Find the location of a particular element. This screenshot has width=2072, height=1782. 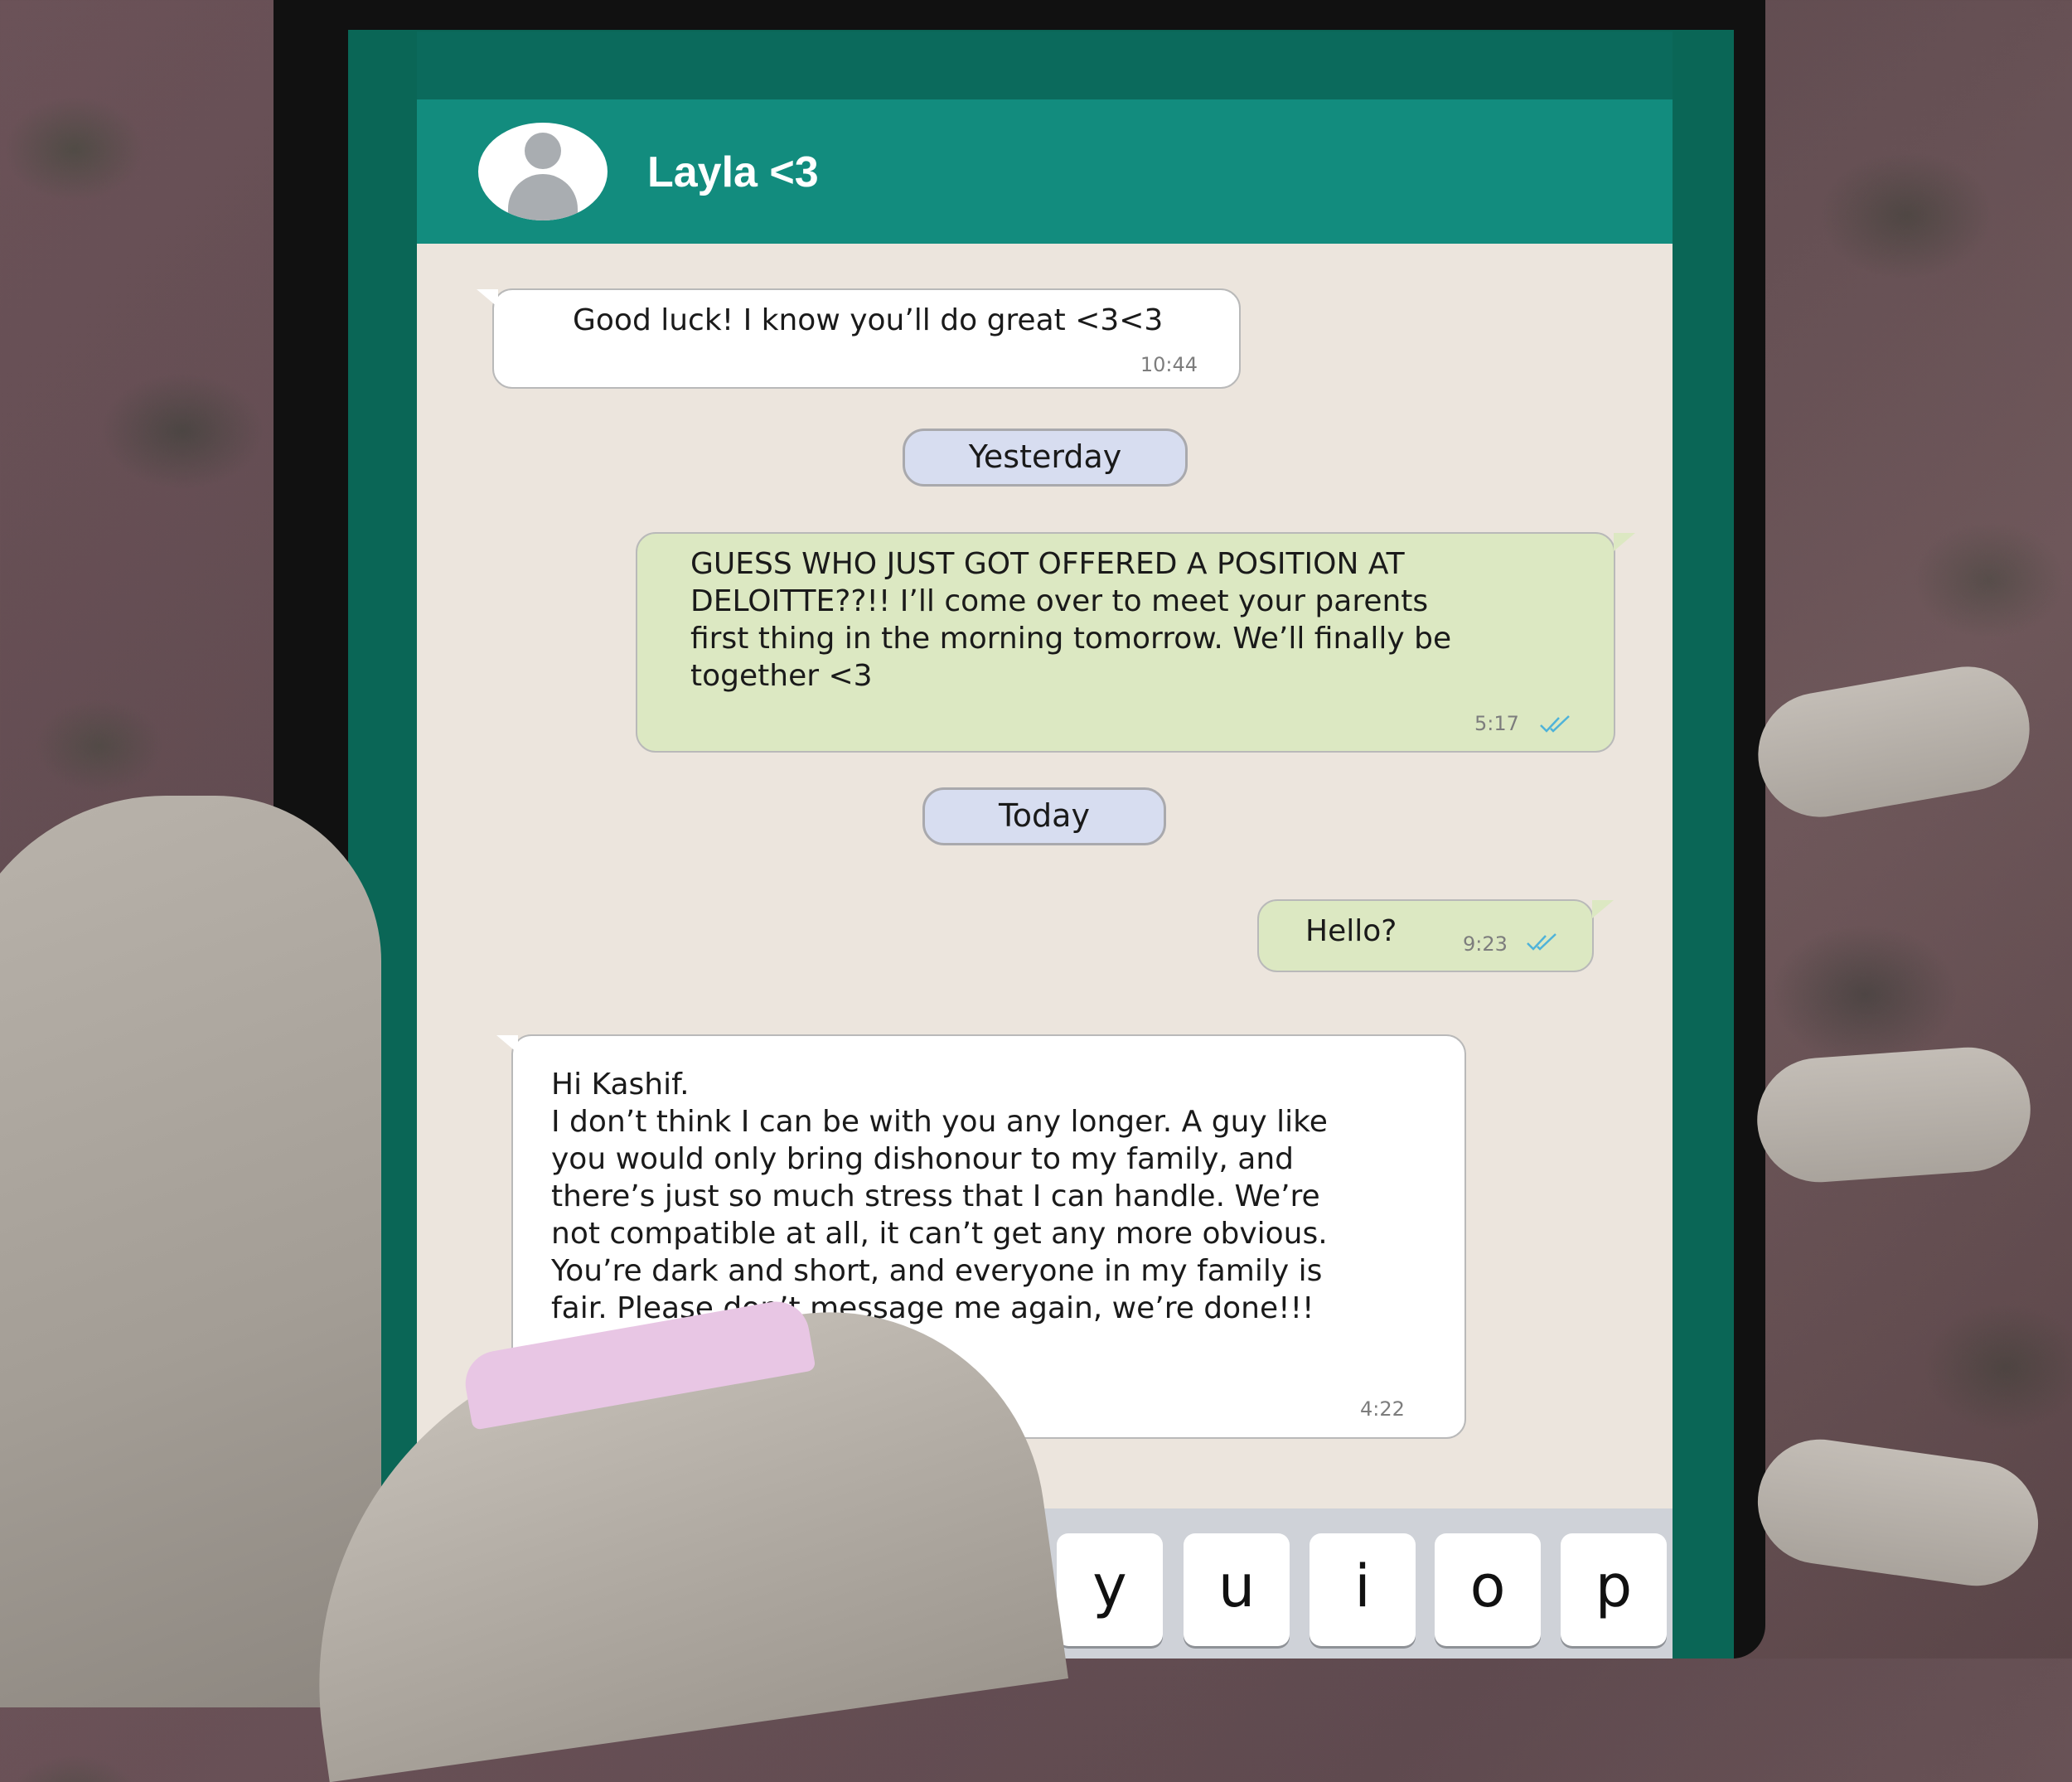

contact-avatar-icon is located at coordinates (543, 171).